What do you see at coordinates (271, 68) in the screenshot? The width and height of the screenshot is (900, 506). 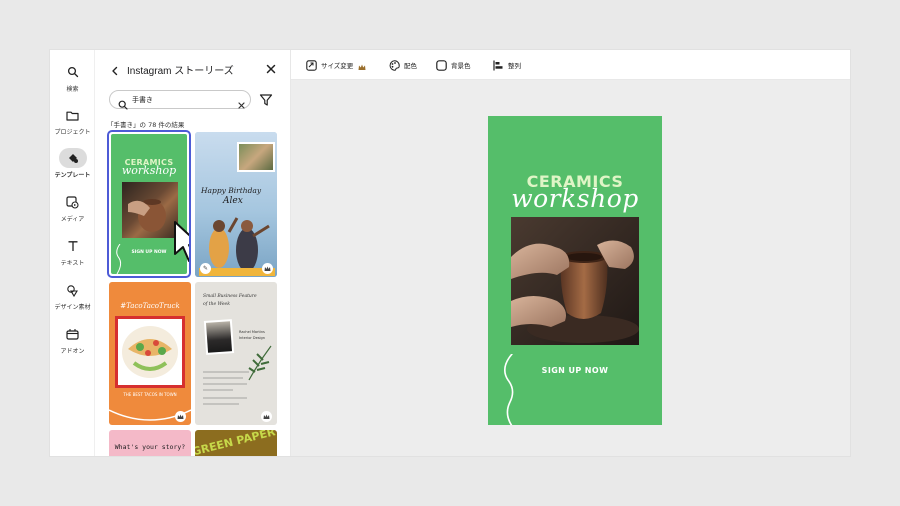 I see `close-icon` at bounding box center [271, 68].